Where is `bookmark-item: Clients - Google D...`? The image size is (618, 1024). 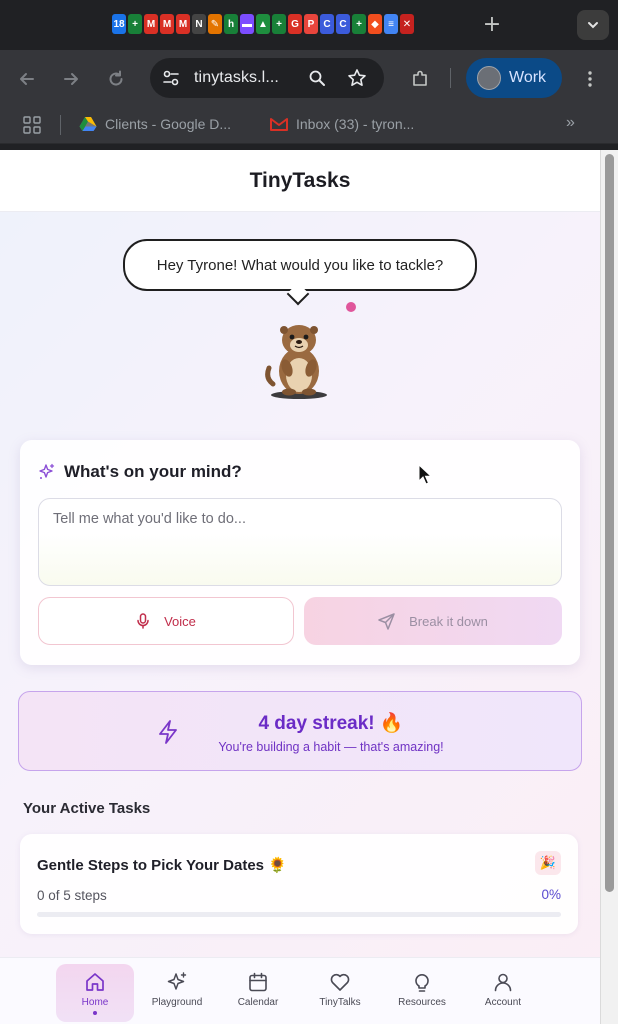 bookmark-item: Clients - Google D... is located at coordinates (155, 124).